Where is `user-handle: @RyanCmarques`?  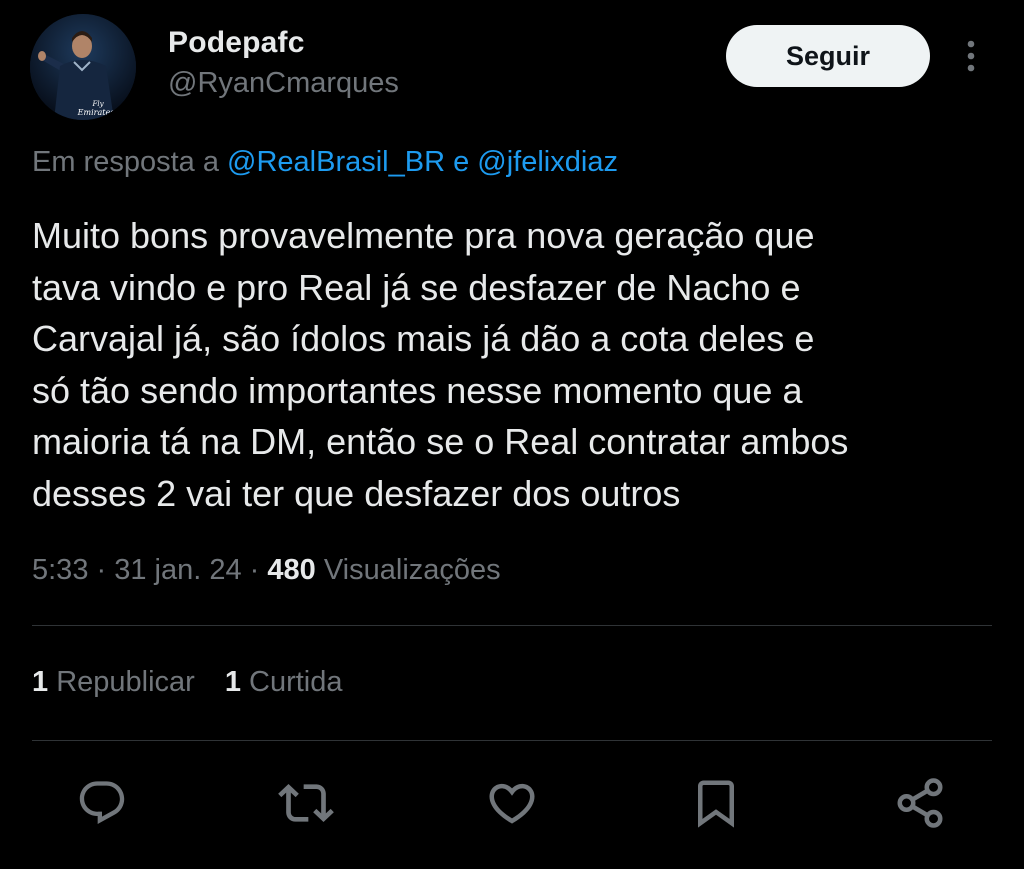 user-handle: @RyanCmarques is located at coordinates (283, 83).